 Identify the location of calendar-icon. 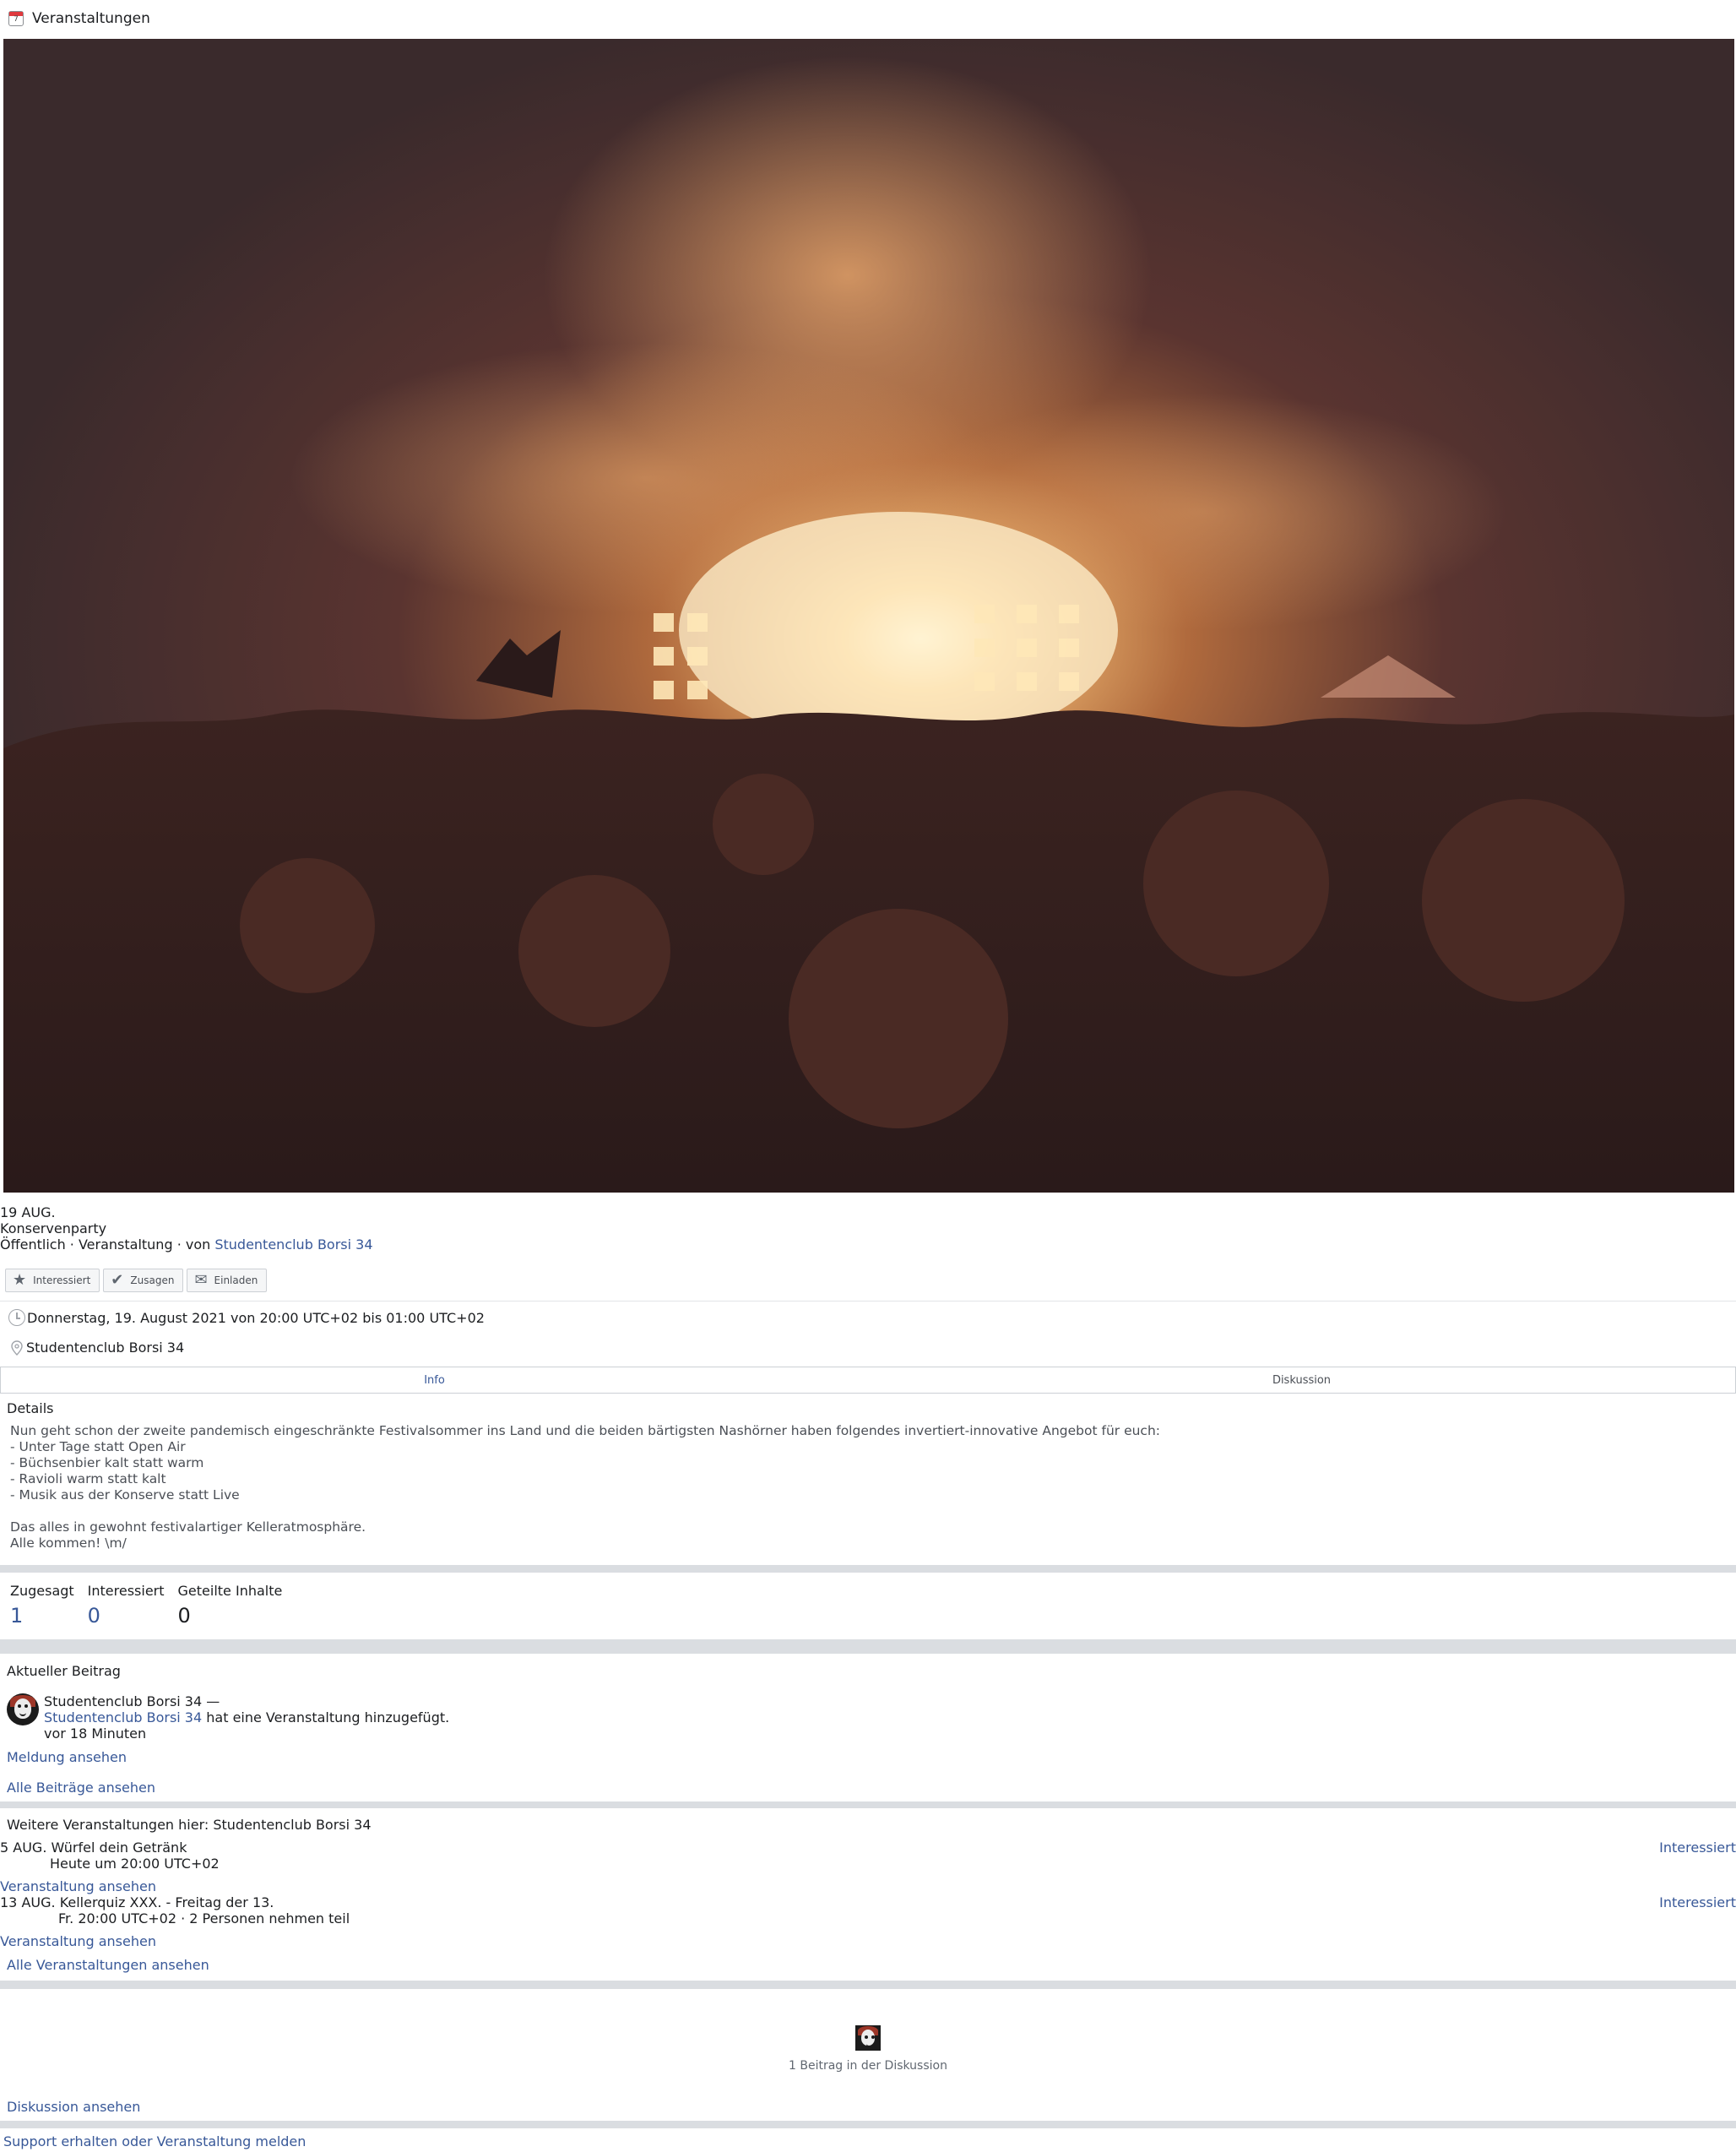
(16, 18).